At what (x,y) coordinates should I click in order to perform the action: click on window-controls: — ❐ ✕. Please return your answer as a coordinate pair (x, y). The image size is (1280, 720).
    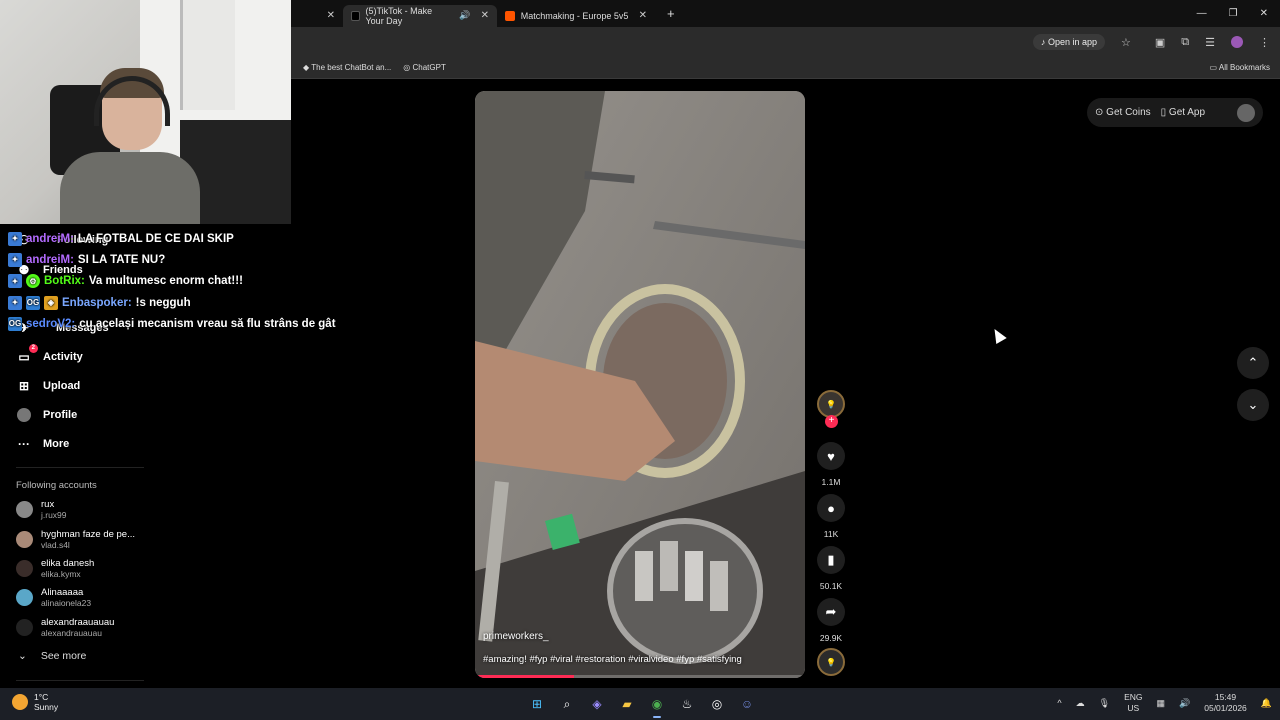
    Looking at the image, I should click on (1238, 13).